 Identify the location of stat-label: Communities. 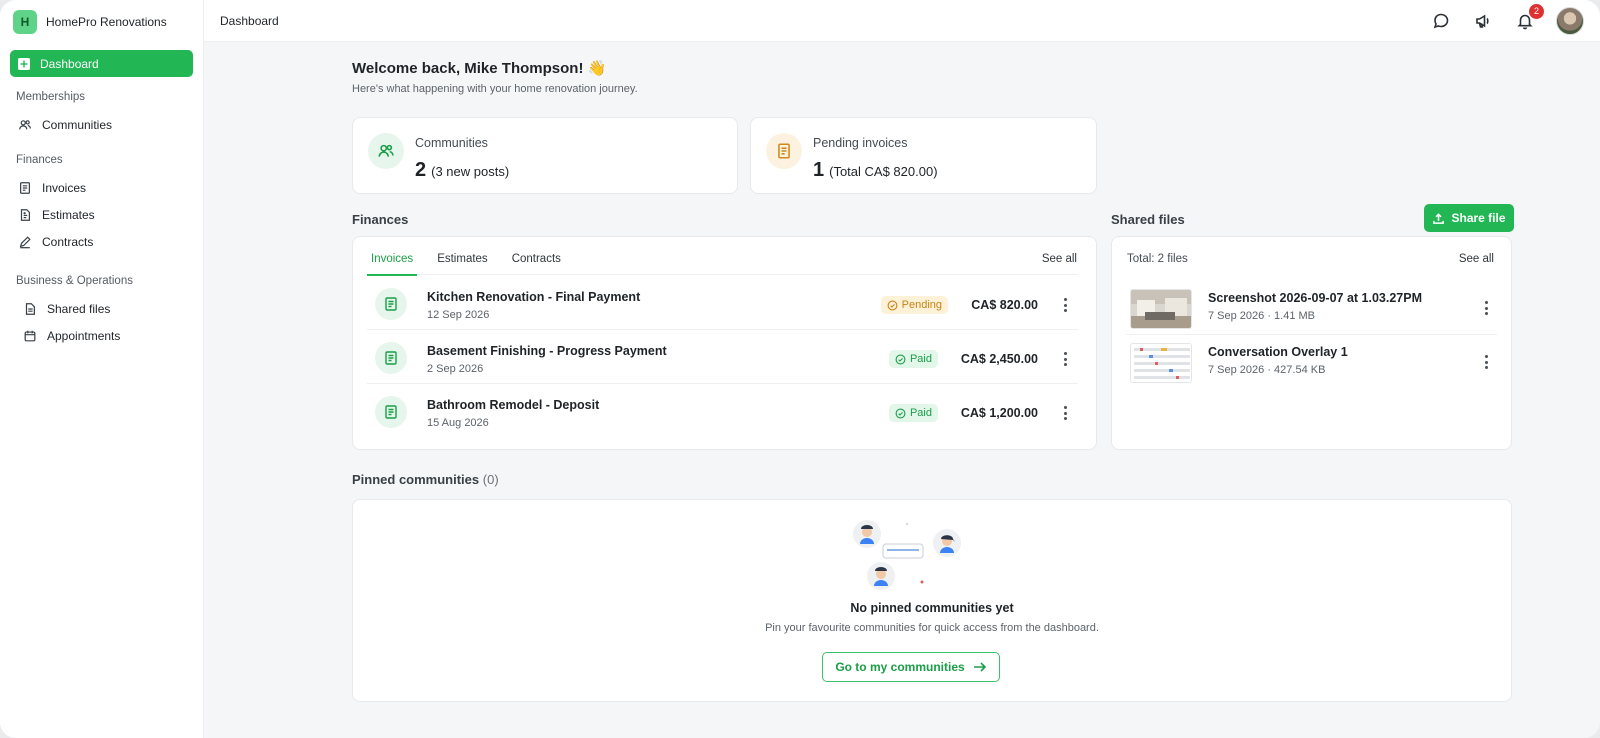
(451, 143).